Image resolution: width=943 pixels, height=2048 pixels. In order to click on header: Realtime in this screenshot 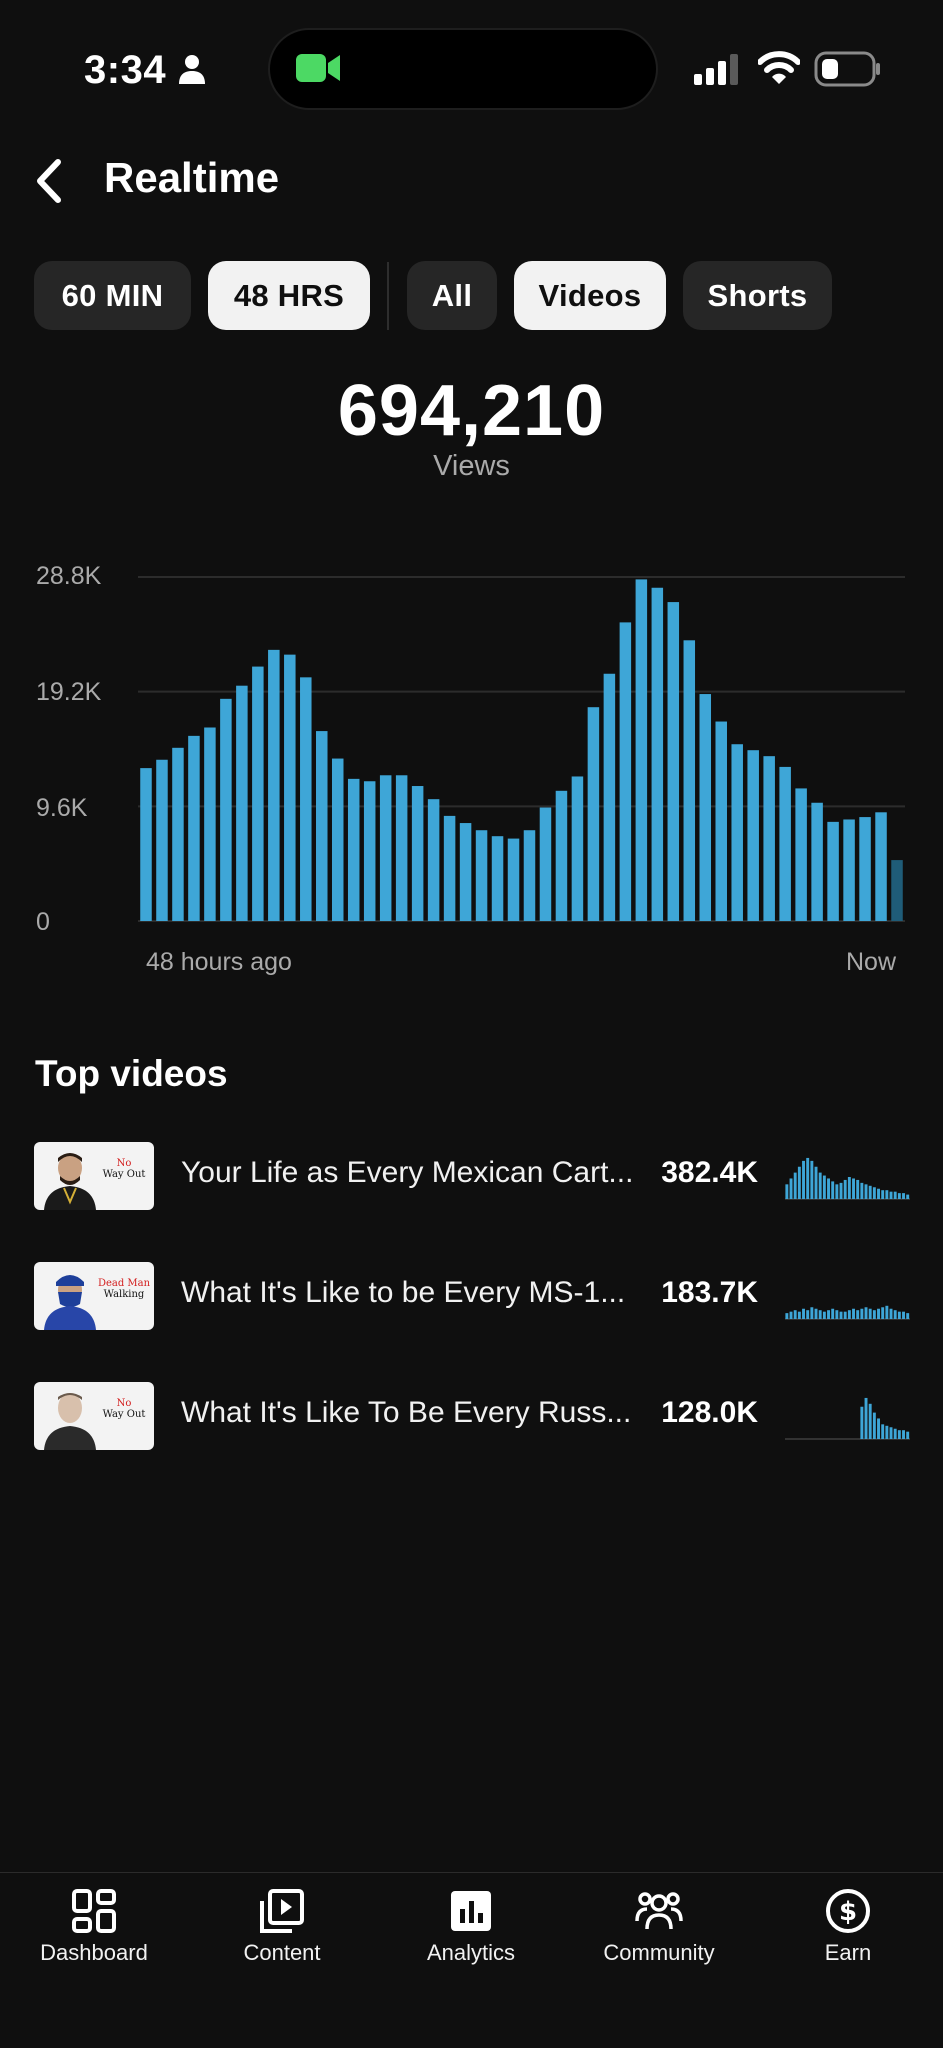, I will do `click(471, 180)`.